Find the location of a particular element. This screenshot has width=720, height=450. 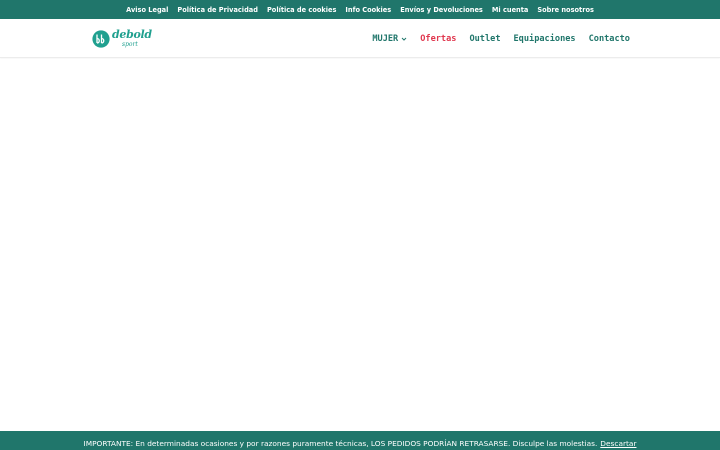

site-logo: debold sport is located at coordinates (122, 39).